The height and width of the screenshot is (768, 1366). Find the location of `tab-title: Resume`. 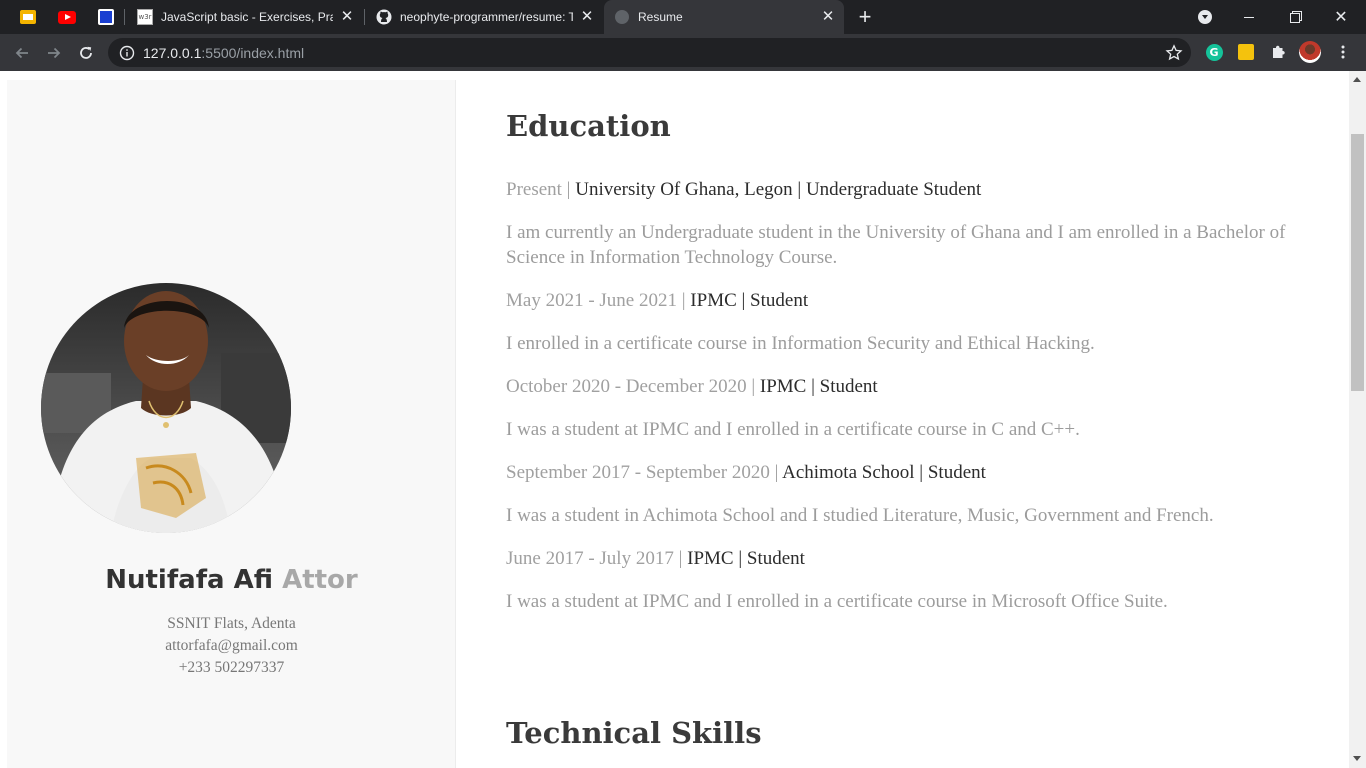

tab-title: Resume is located at coordinates (660, 17).